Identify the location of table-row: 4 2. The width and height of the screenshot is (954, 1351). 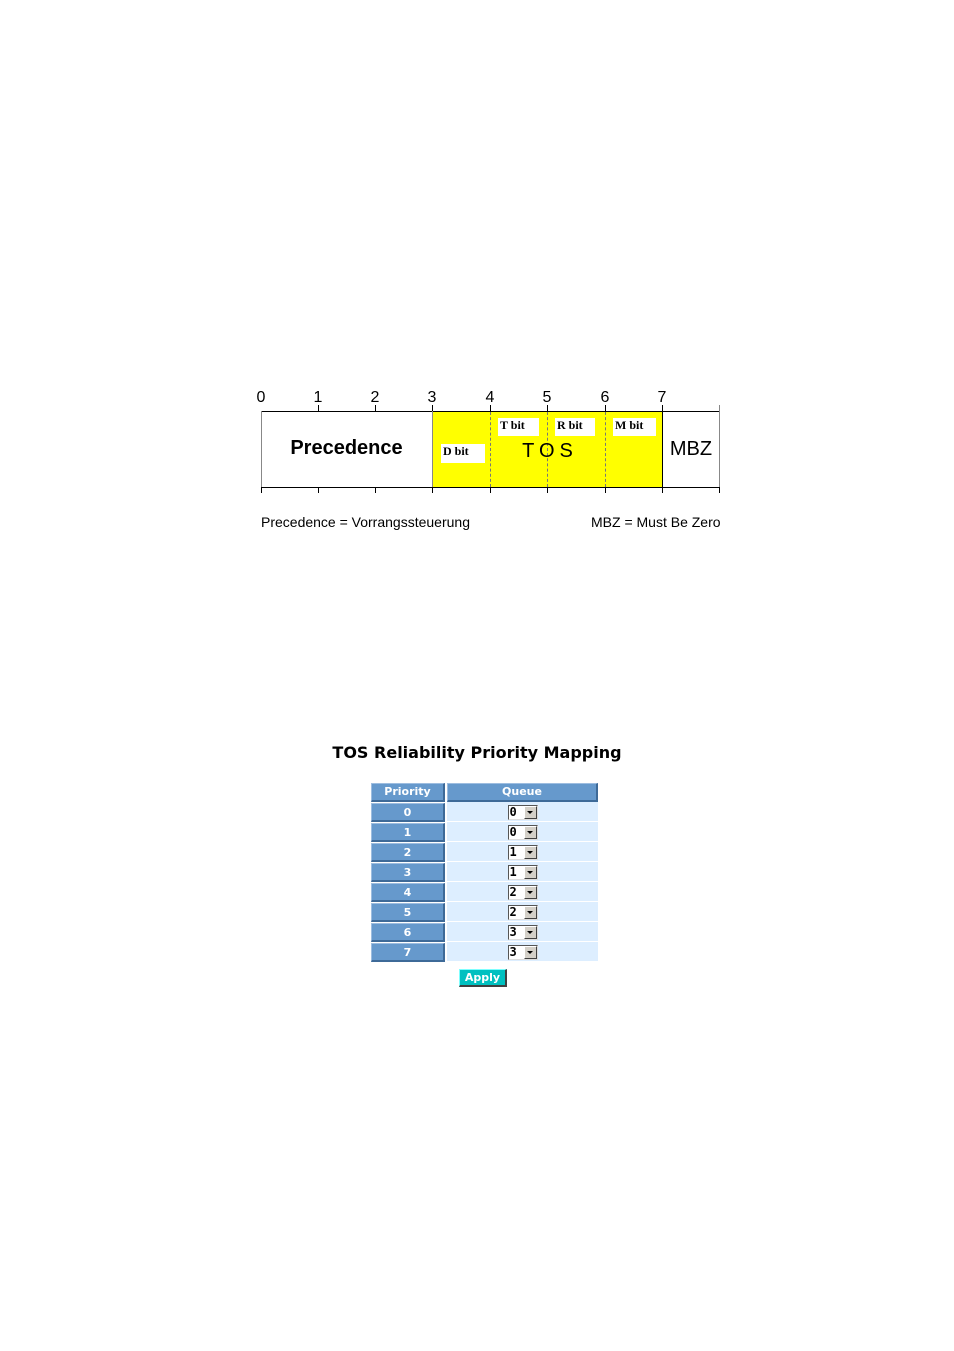
(484, 892).